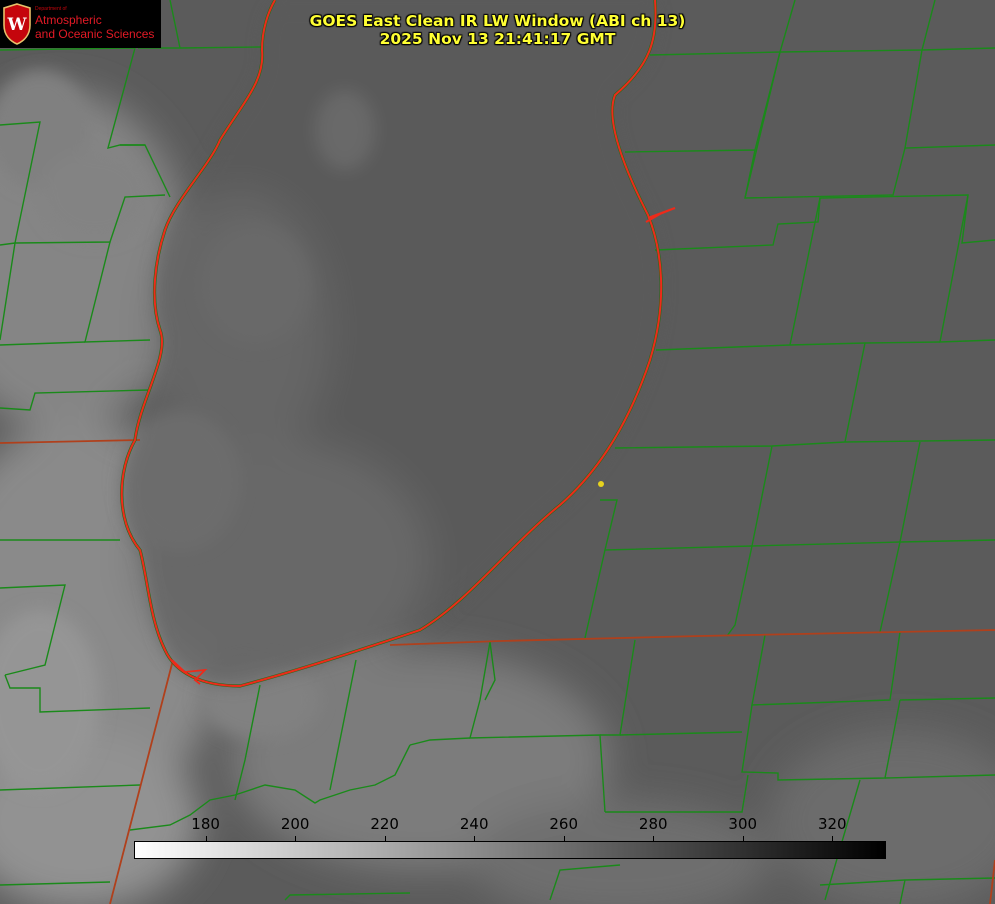 This screenshot has width=995, height=904. I want to click on colorbar-tick-label: 260, so click(564, 824).